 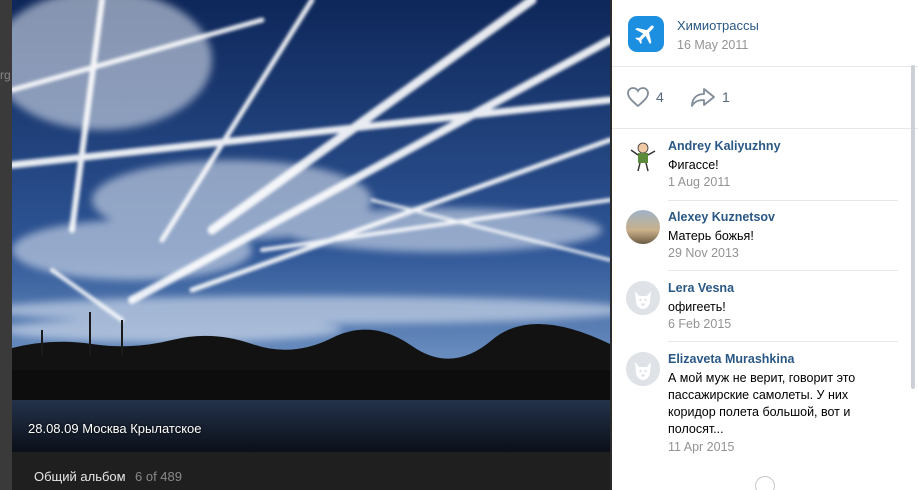 I want to click on owner-header: Химиотрассы 16 May 2011, so click(x=765, y=33).